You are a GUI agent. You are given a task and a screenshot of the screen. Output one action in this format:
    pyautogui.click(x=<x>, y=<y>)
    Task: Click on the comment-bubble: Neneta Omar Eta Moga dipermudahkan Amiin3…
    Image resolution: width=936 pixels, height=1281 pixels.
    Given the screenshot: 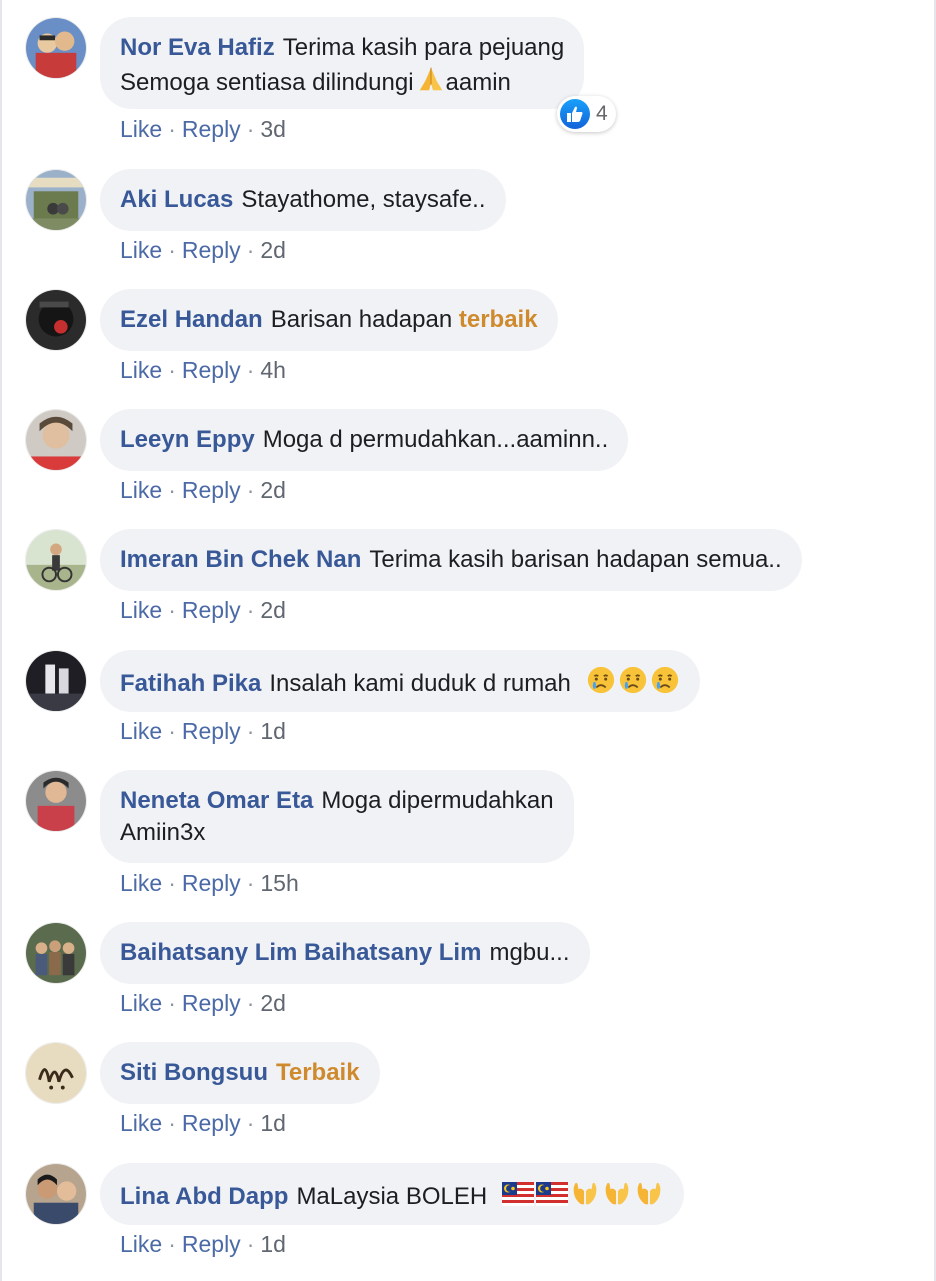 What is the action you would take?
    pyautogui.click(x=337, y=816)
    